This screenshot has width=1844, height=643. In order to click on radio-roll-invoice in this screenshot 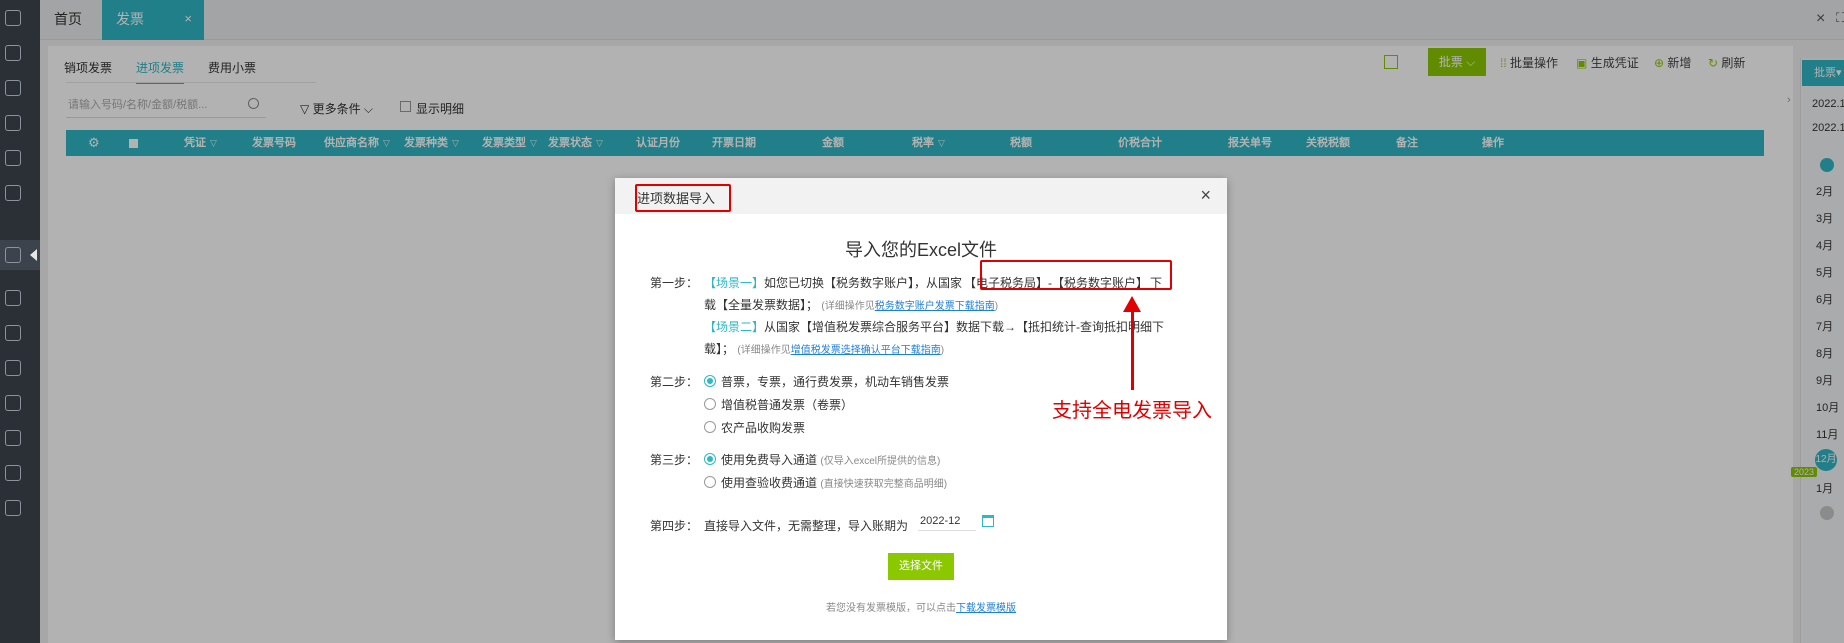, I will do `click(710, 404)`.